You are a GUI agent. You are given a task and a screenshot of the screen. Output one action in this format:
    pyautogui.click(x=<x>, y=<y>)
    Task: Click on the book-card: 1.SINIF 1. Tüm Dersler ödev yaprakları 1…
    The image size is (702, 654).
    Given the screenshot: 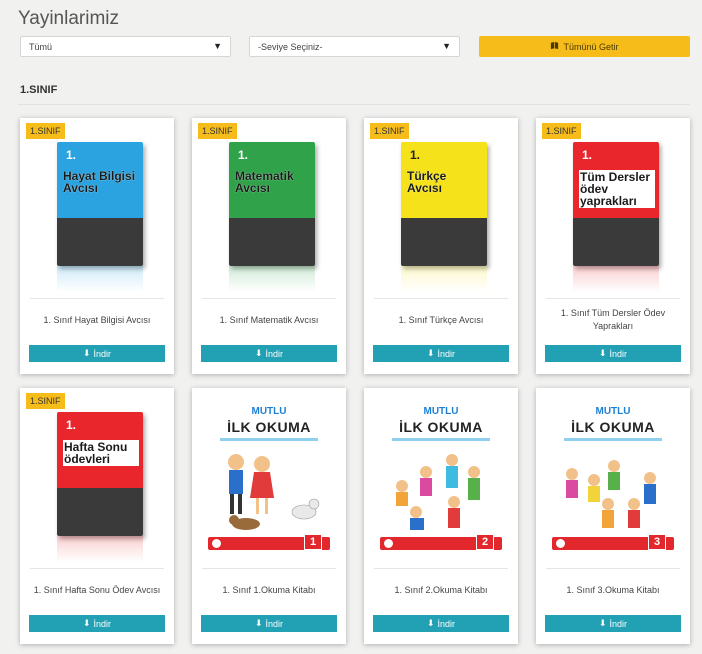 What is the action you would take?
    pyautogui.click(x=613, y=246)
    